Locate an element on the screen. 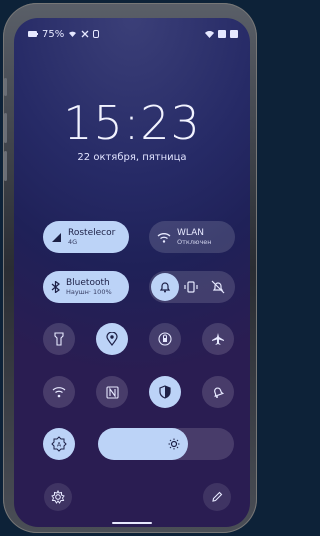 The height and width of the screenshot is (536, 320). auto-brightness-tile: A is located at coordinates (59, 444).